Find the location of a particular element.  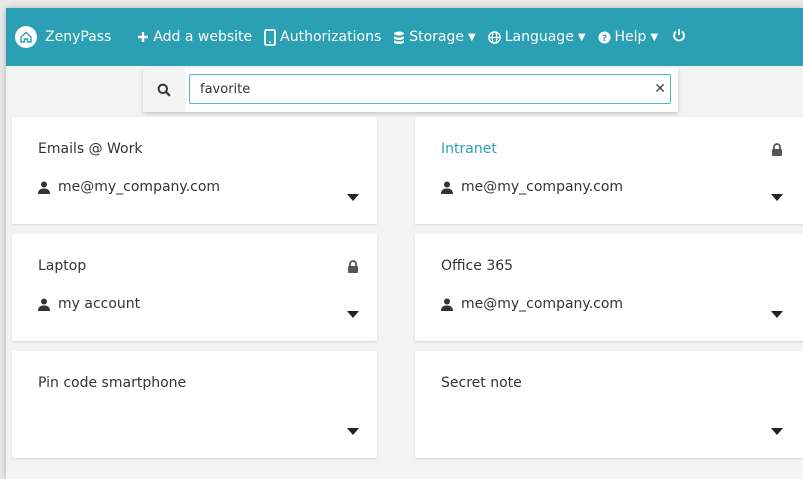

search-bar: ✕ is located at coordinates (410, 90).